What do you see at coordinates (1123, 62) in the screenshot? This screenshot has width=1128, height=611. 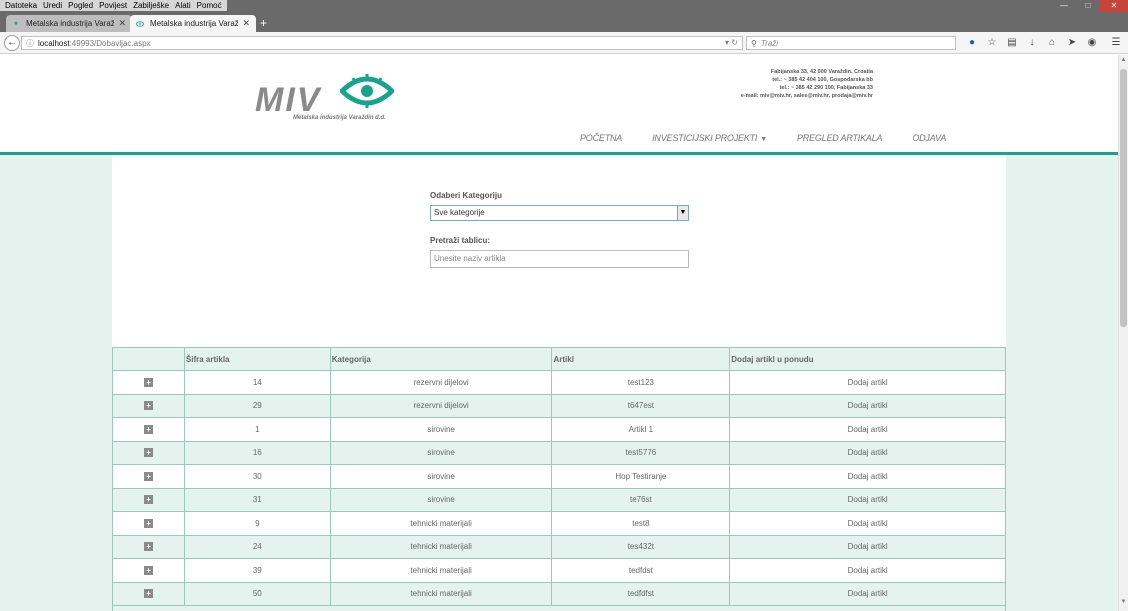 I see `scroll-up-icon: ▲` at bounding box center [1123, 62].